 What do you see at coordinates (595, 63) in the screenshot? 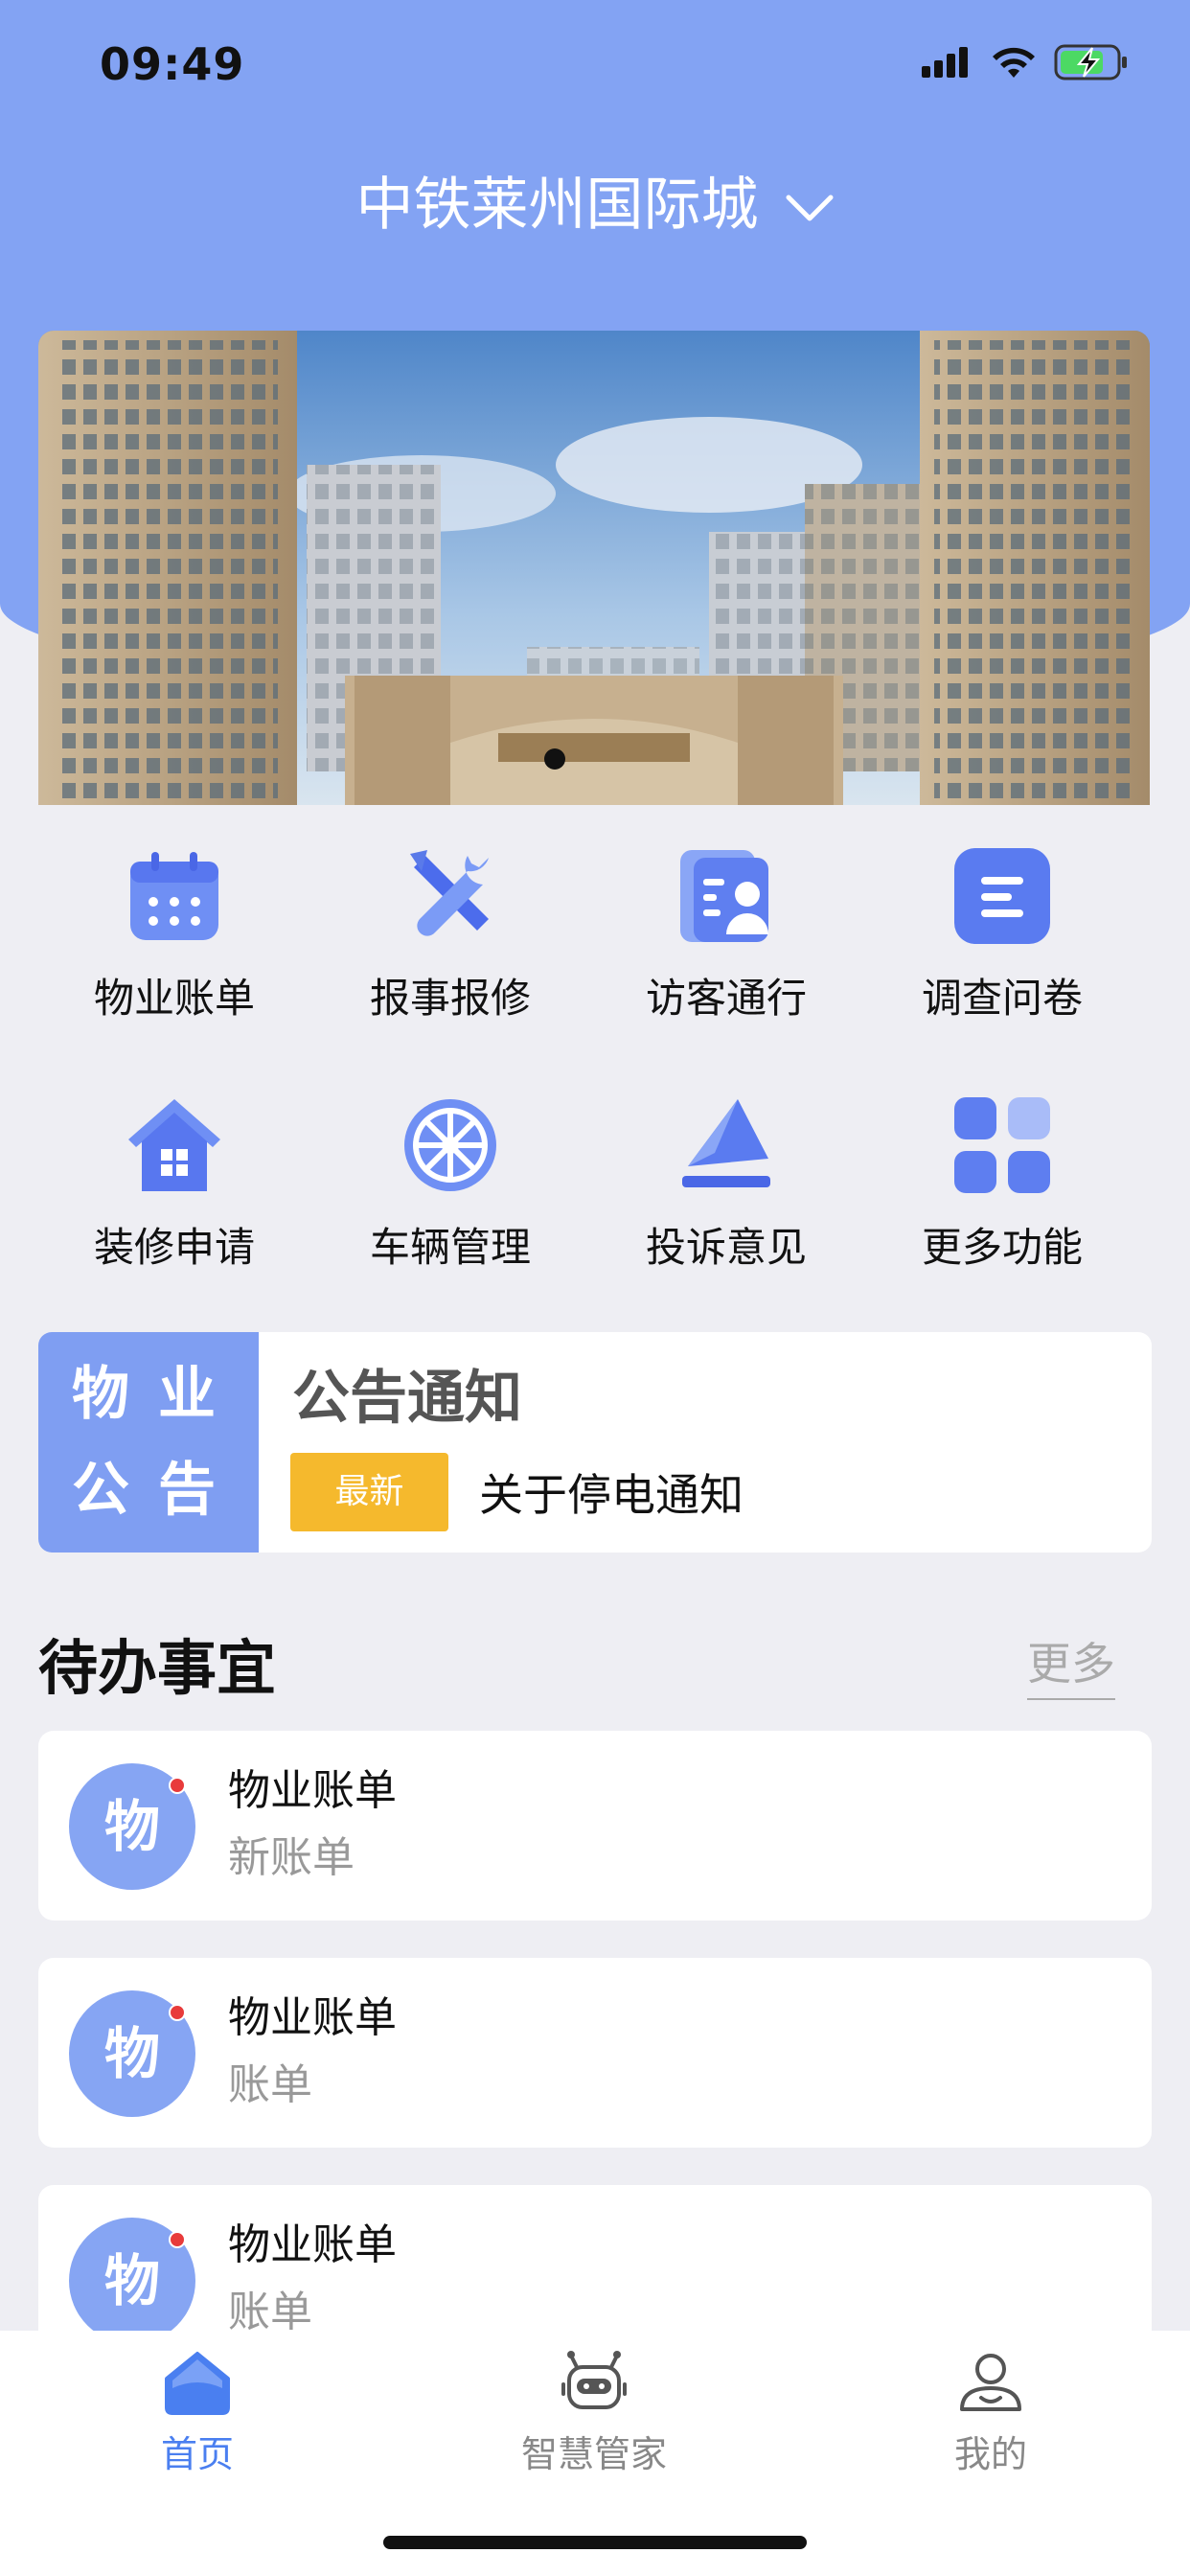
I see `status-bar: 09:49` at bounding box center [595, 63].